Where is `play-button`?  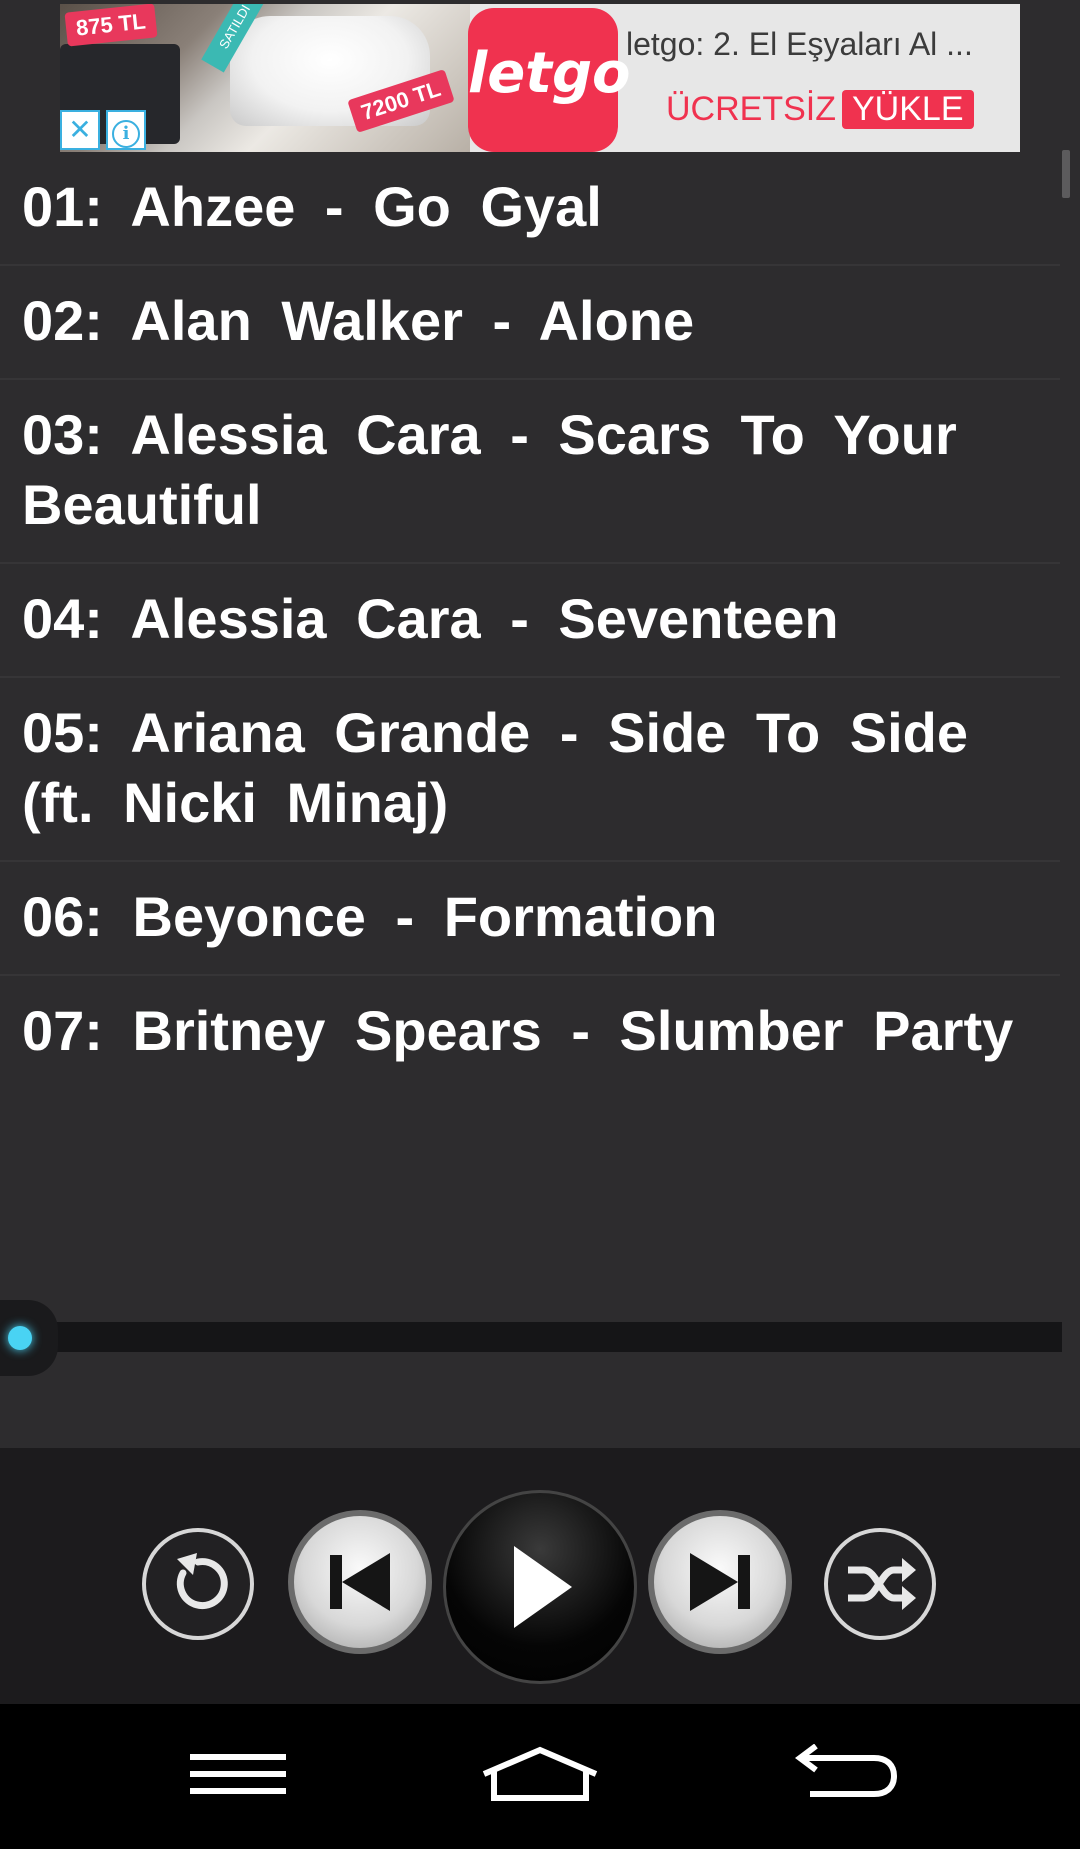 play-button is located at coordinates (540, 1587).